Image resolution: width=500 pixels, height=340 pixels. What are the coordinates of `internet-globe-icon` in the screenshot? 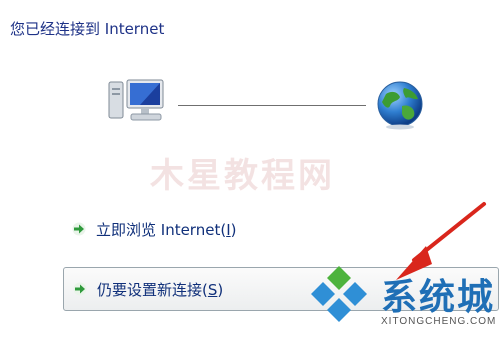 It's located at (400, 105).